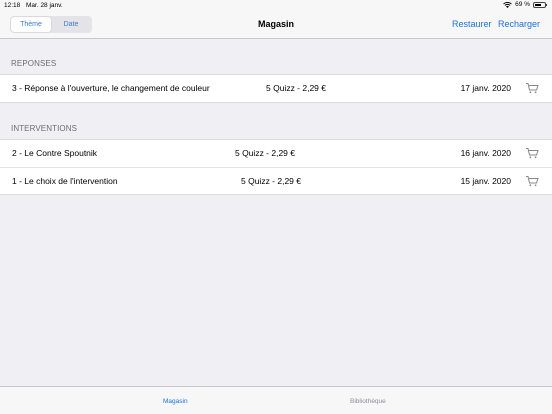 The height and width of the screenshot is (414, 552). I want to click on item-title: 1 - Le choix de l'intervention, so click(65, 181).